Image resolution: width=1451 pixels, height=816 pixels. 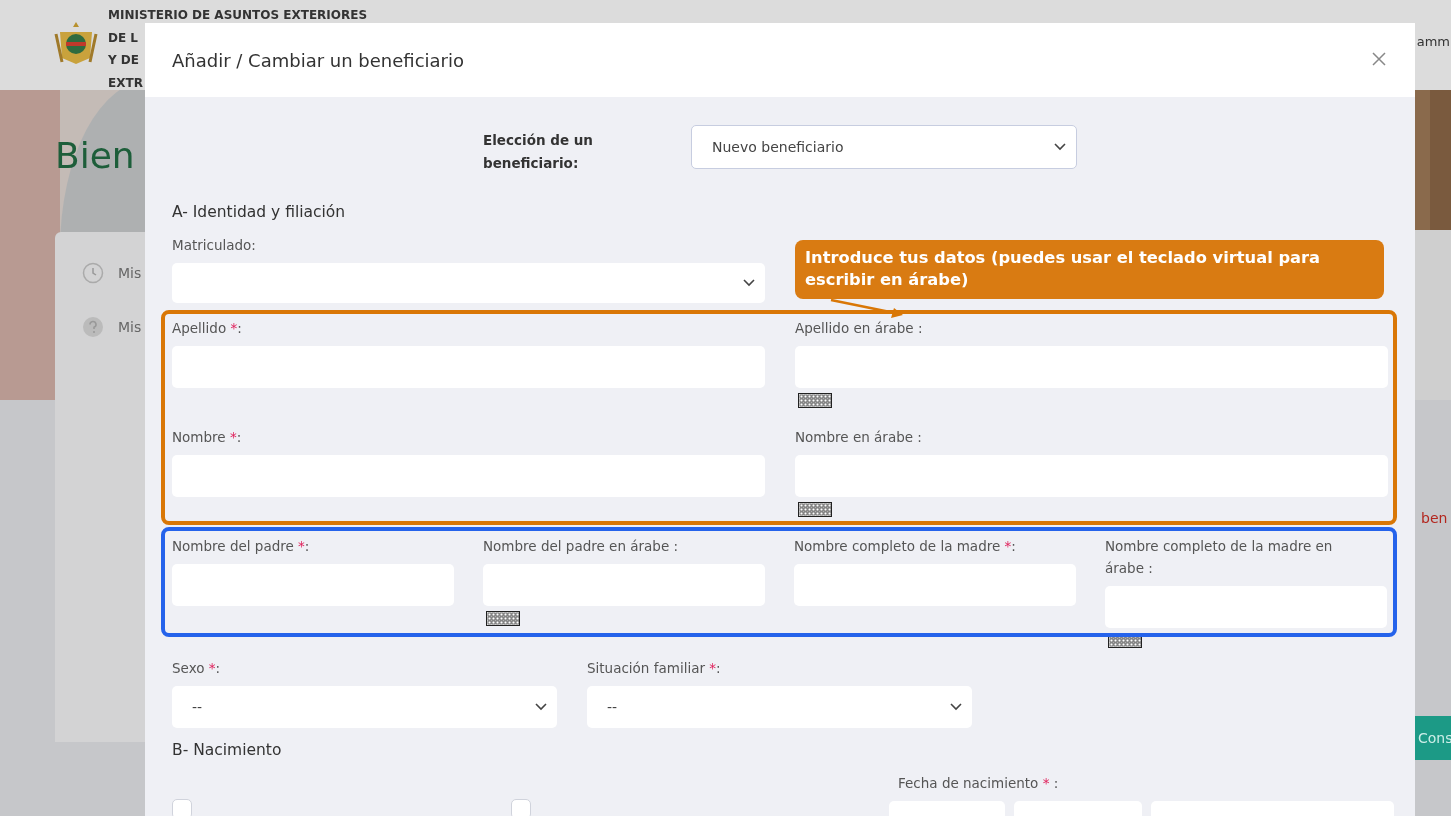 I want to click on modal-title: Añadir / Cambiar un beneficiario, so click(x=318, y=60).